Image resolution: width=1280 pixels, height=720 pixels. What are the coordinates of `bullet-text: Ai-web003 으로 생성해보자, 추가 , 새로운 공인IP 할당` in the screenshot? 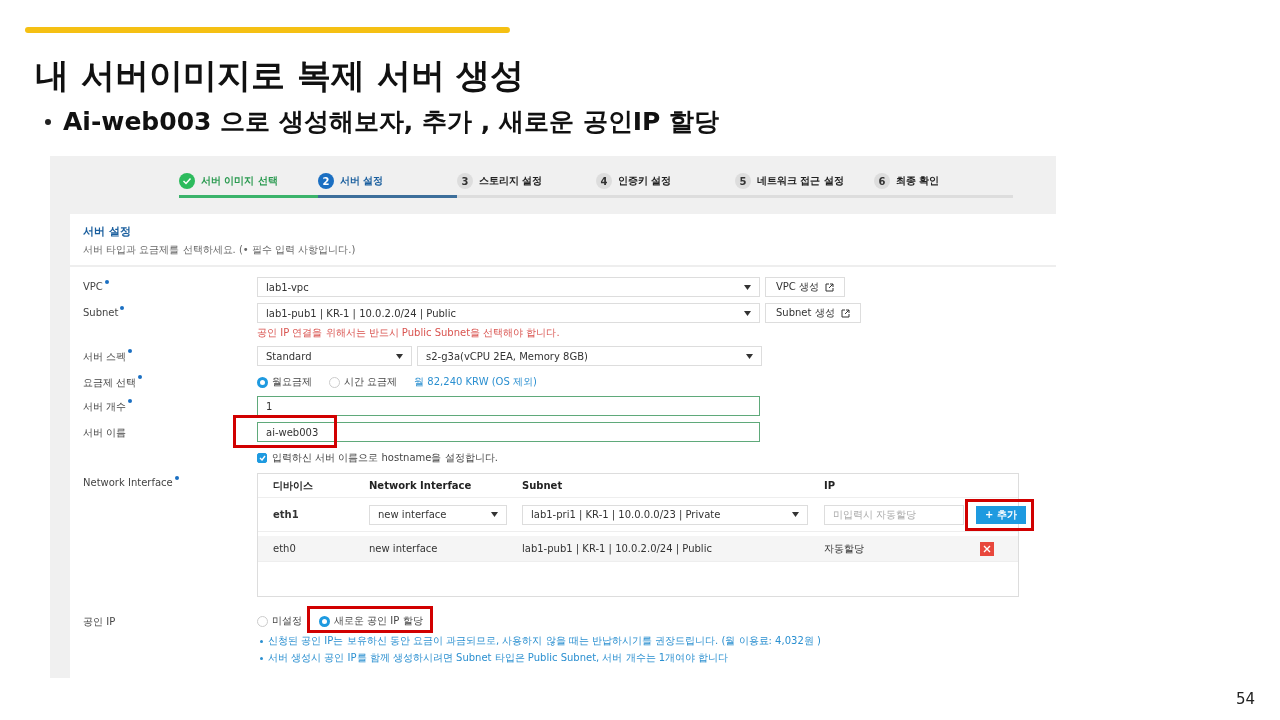 It's located at (391, 122).